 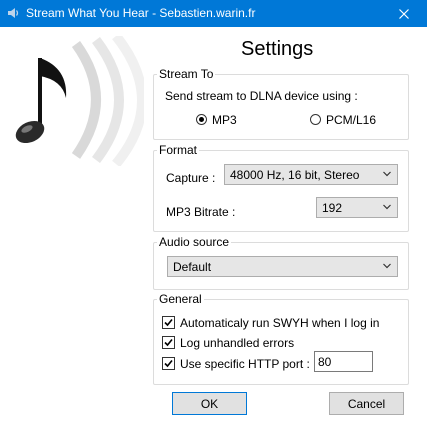 What do you see at coordinates (282, 266) in the screenshot?
I see `audio-source-dropdown: Default` at bounding box center [282, 266].